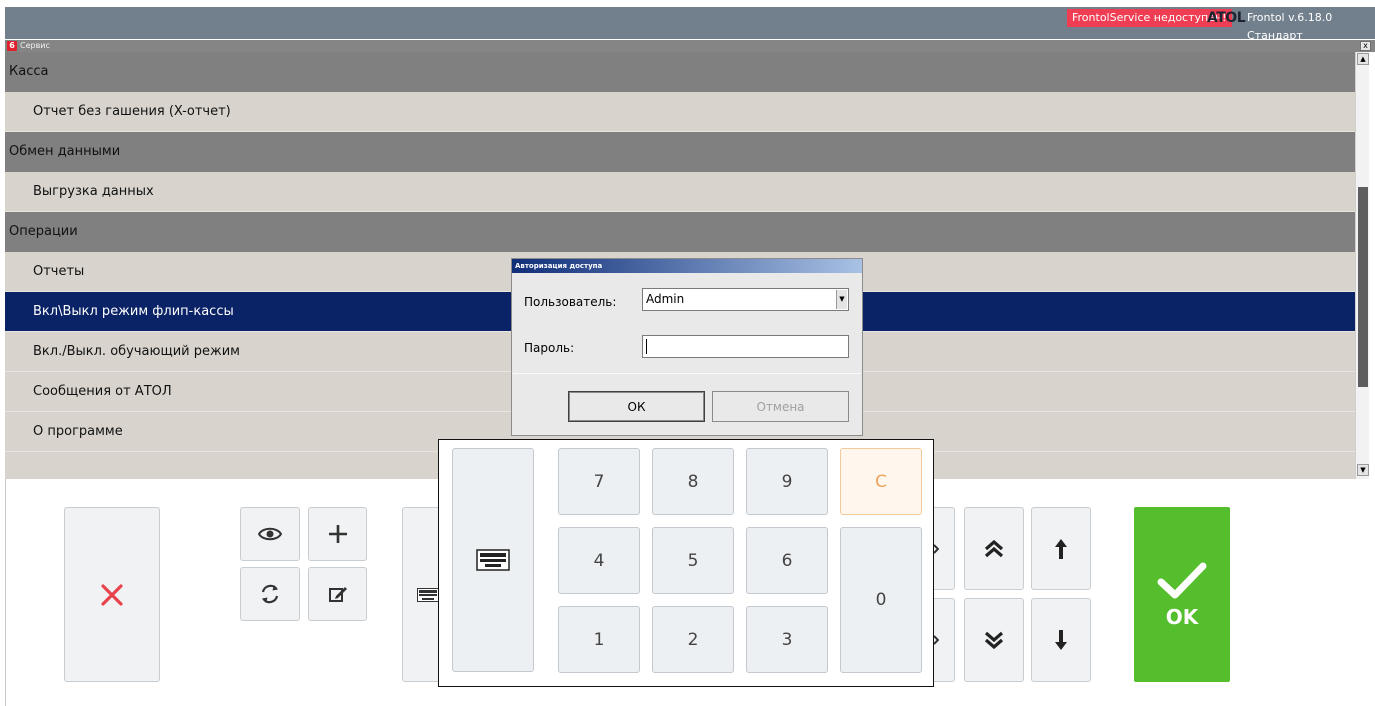 The image size is (1375, 706). What do you see at coordinates (1226, 18) in the screenshot?
I see `atol-logo: ATOL` at bounding box center [1226, 18].